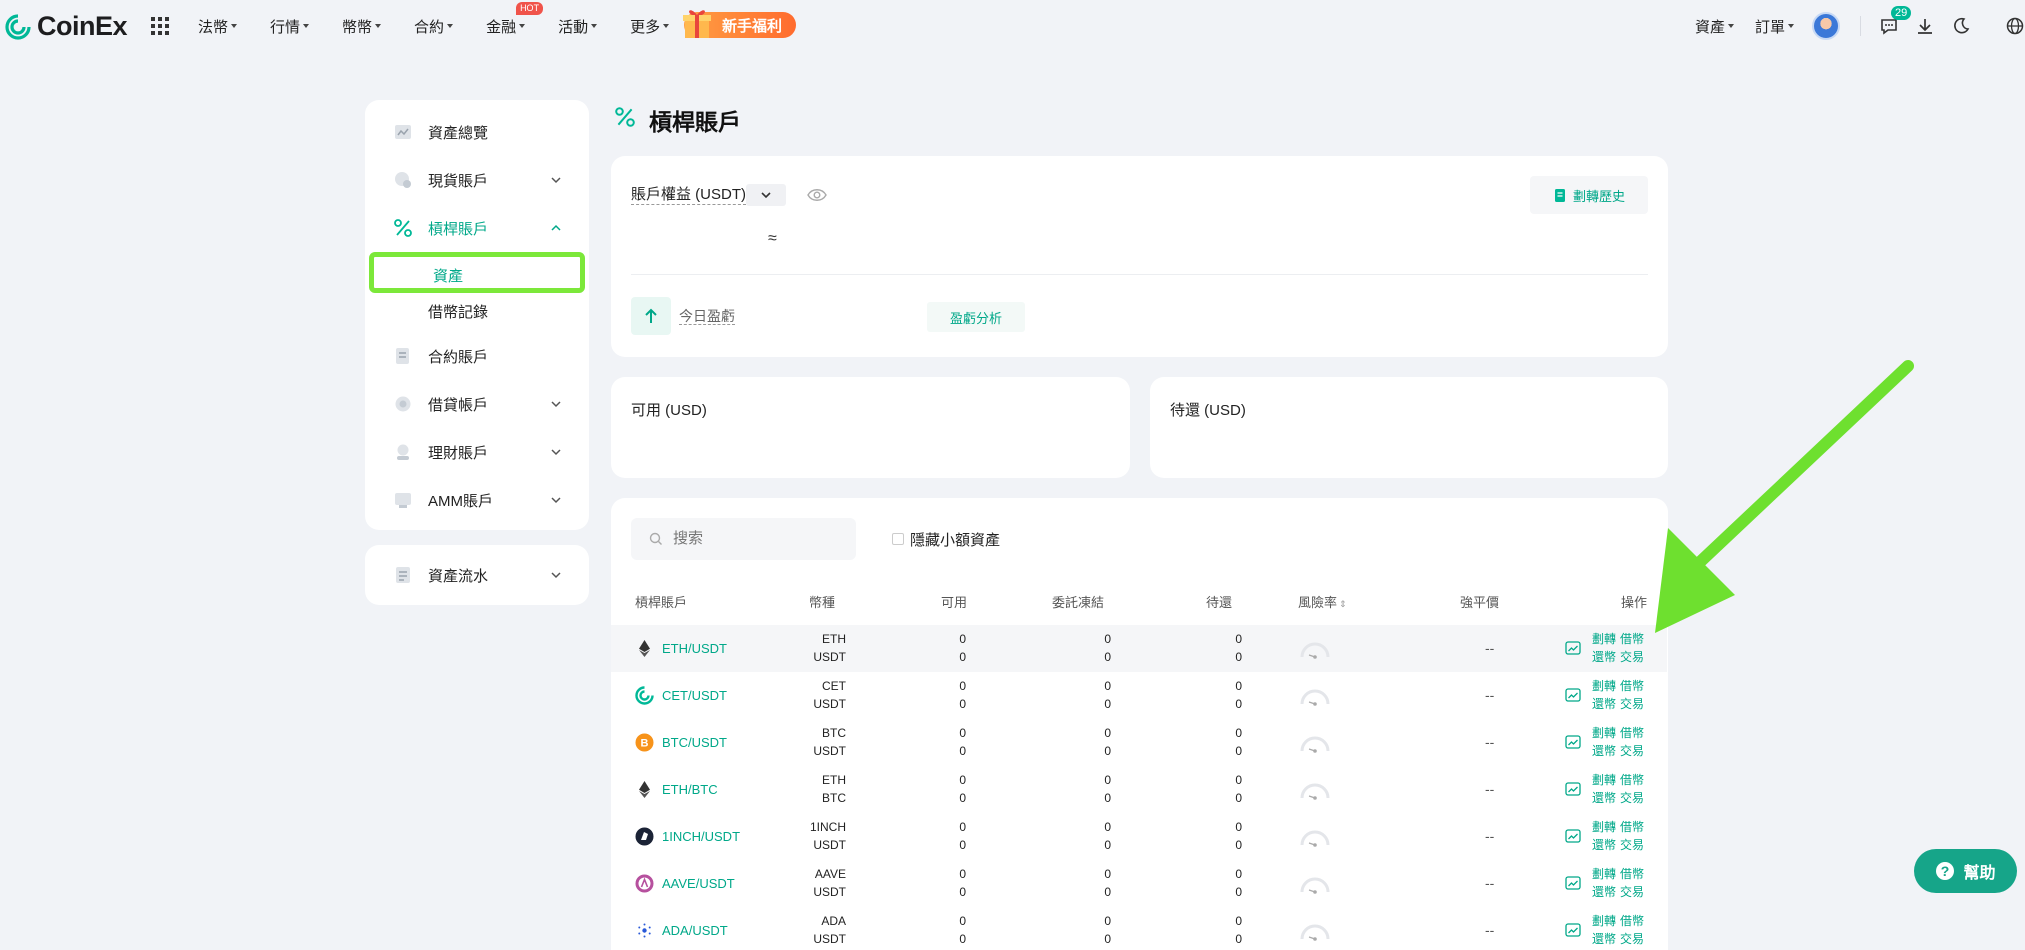 This screenshot has width=2025, height=950. What do you see at coordinates (976, 317) in the screenshot?
I see `pnl-analysis-button: 盈虧分析` at bounding box center [976, 317].